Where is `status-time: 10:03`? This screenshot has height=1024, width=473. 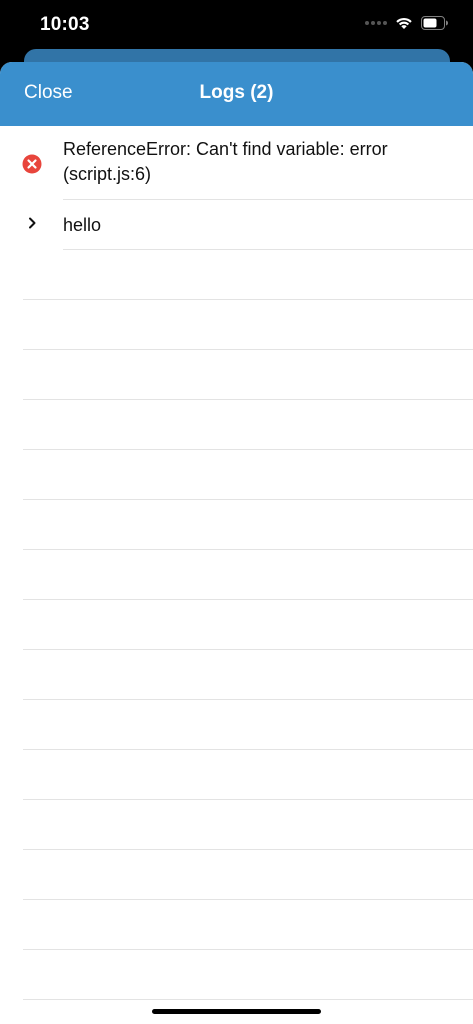 status-time: 10:03 is located at coordinates (65, 24).